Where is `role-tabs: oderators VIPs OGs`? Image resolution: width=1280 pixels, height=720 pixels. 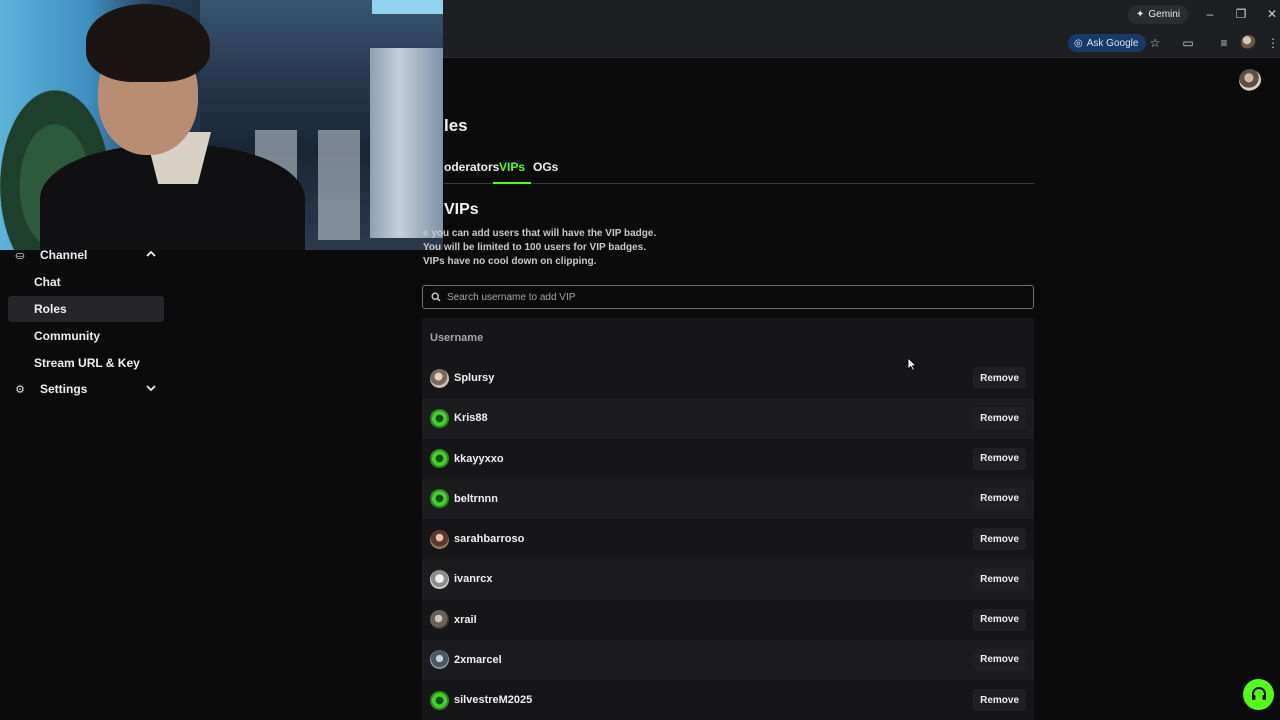
role-tabs: oderators VIPs OGs is located at coordinates (739, 172).